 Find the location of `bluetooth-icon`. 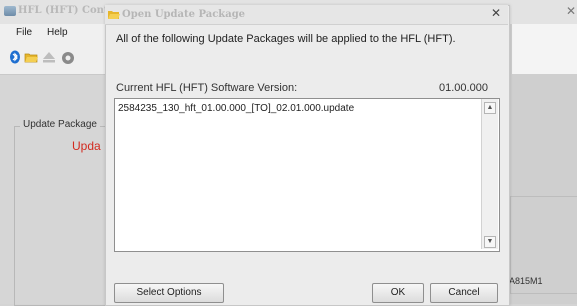

bluetooth-icon is located at coordinates (15, 57).